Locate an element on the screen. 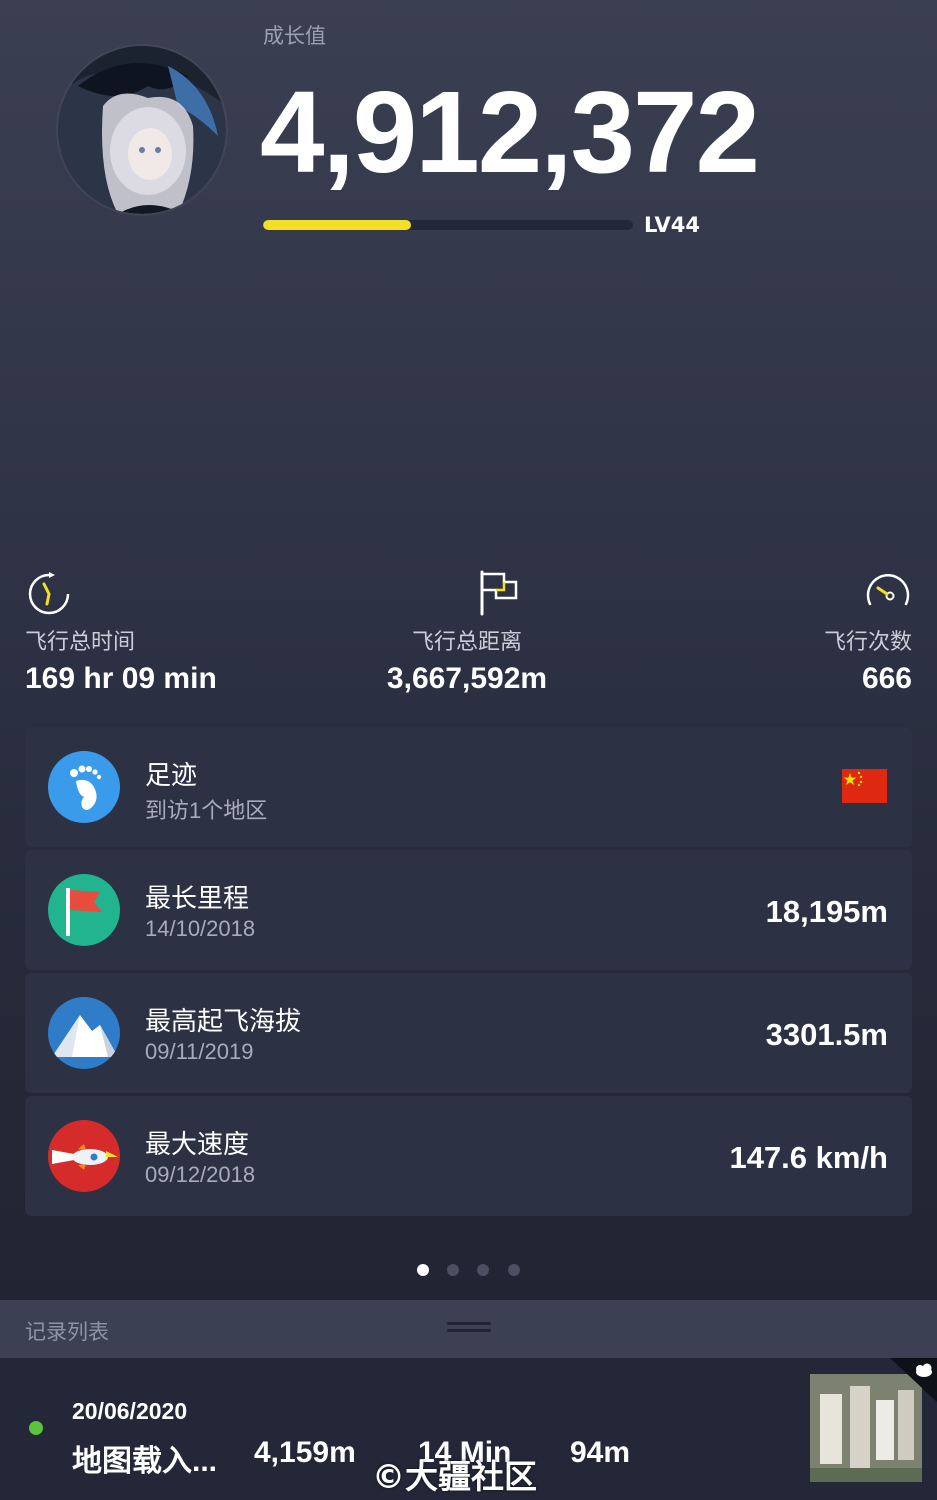 Image resolution: width=937 pixels, height=1500 pixels. stat-label: 飞行次数 is located at coordinates (867, 642).